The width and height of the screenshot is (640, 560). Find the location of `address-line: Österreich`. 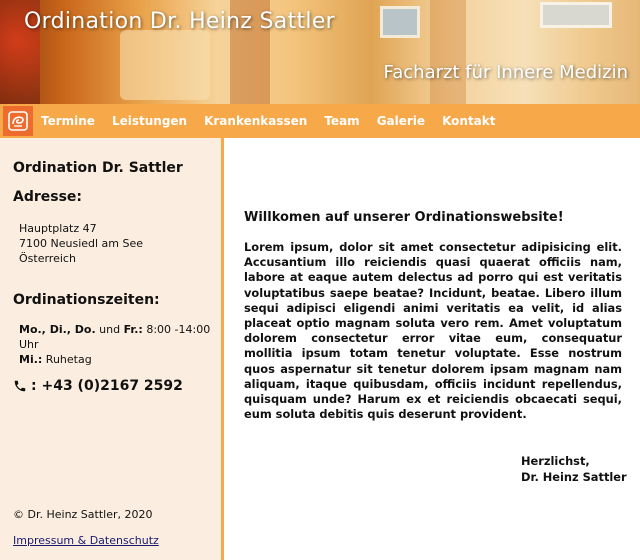

address-line: Österreich is located at coordinates (47, 258).